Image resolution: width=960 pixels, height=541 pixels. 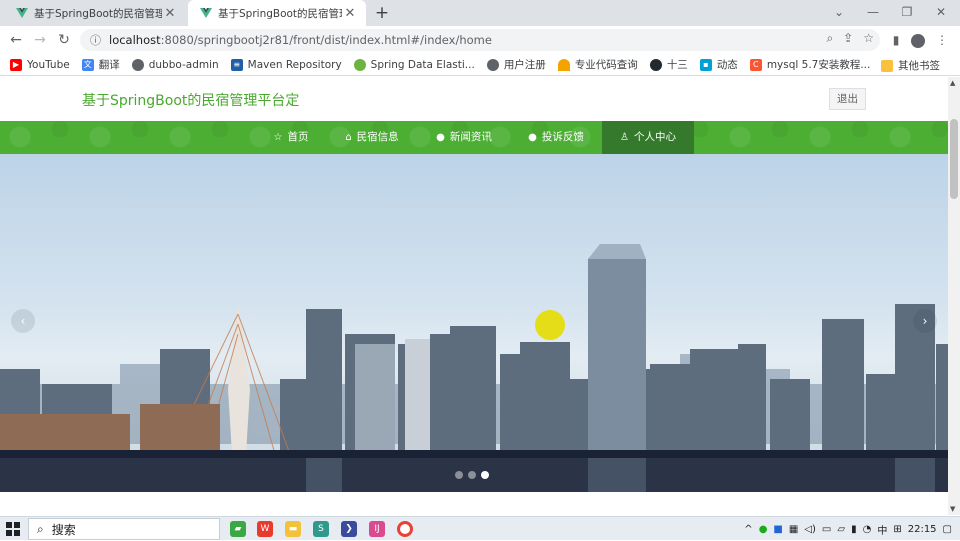 I want to click on bookmark-maven: ≡ Maven Repository, so click(x=286, y=64).